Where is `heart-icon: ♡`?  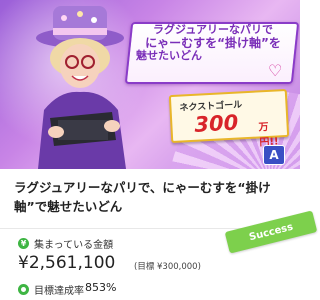 heart-icon: ♡ is located at coordinates (275, 70).